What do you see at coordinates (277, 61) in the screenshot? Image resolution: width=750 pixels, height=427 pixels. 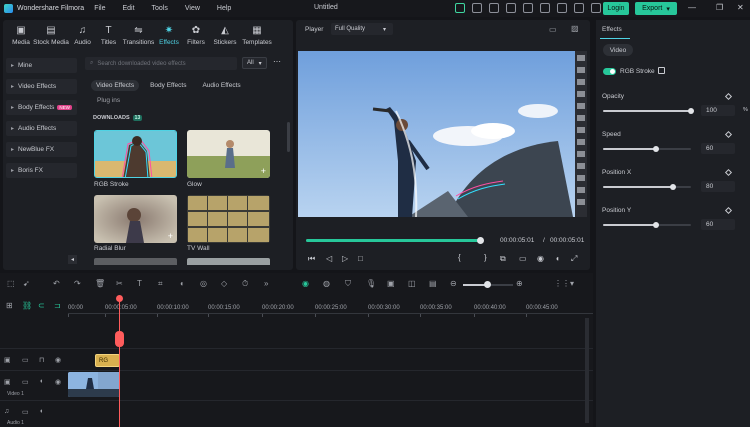 I see `more-options-icon: ⋯` at bounding box center [277, 61].